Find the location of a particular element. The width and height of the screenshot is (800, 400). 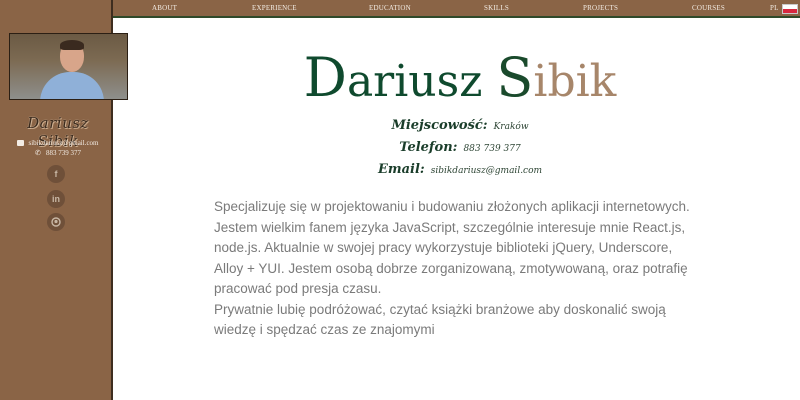

nav-about: ABOUT is located at coordinates (164, 8).